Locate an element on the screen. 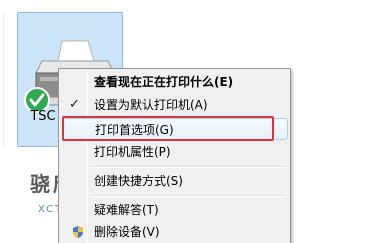  menu-item-label: 疑难解答(T) is located at coordinates (126, 210).